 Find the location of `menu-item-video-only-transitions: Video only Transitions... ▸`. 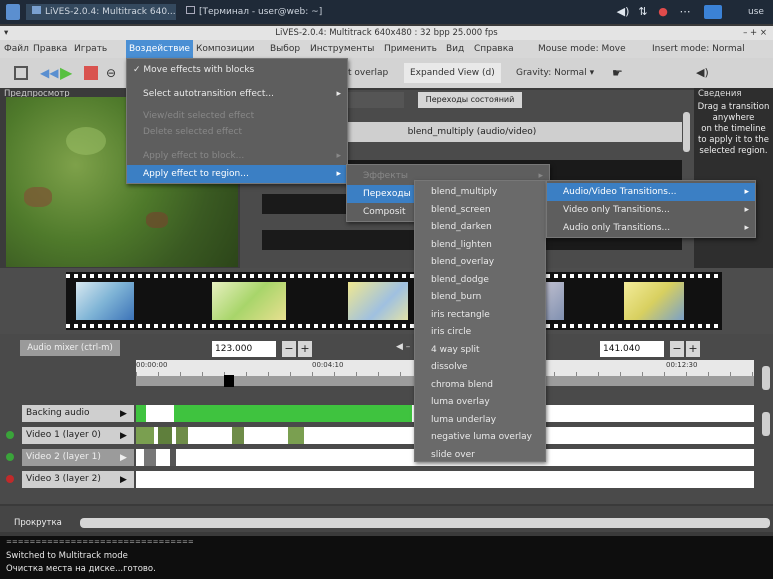

menu-item-video-only-transitions: Video only Transitions... ▸ is located at coordinates (651, 210).